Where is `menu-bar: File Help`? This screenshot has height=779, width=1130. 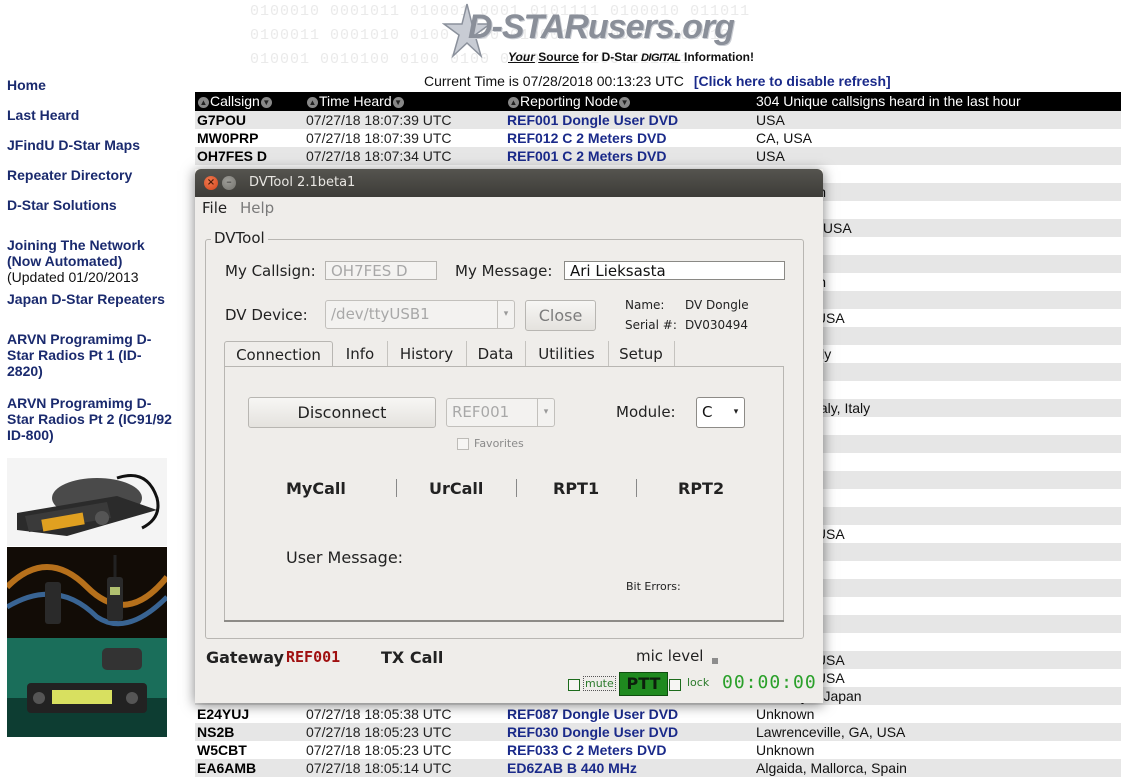 menu-bar: File Help is located at coordinates (509, 209).